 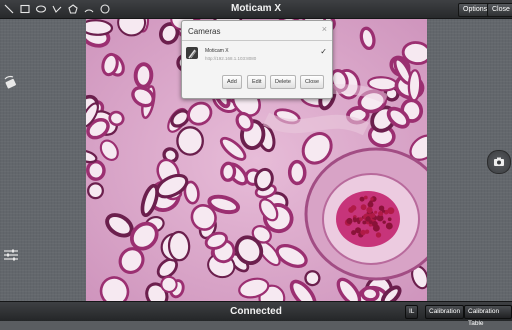 What do you see at coordinates (469, 160) in the screenshot?
I see `right-panel` at bounding box center [469, 160].